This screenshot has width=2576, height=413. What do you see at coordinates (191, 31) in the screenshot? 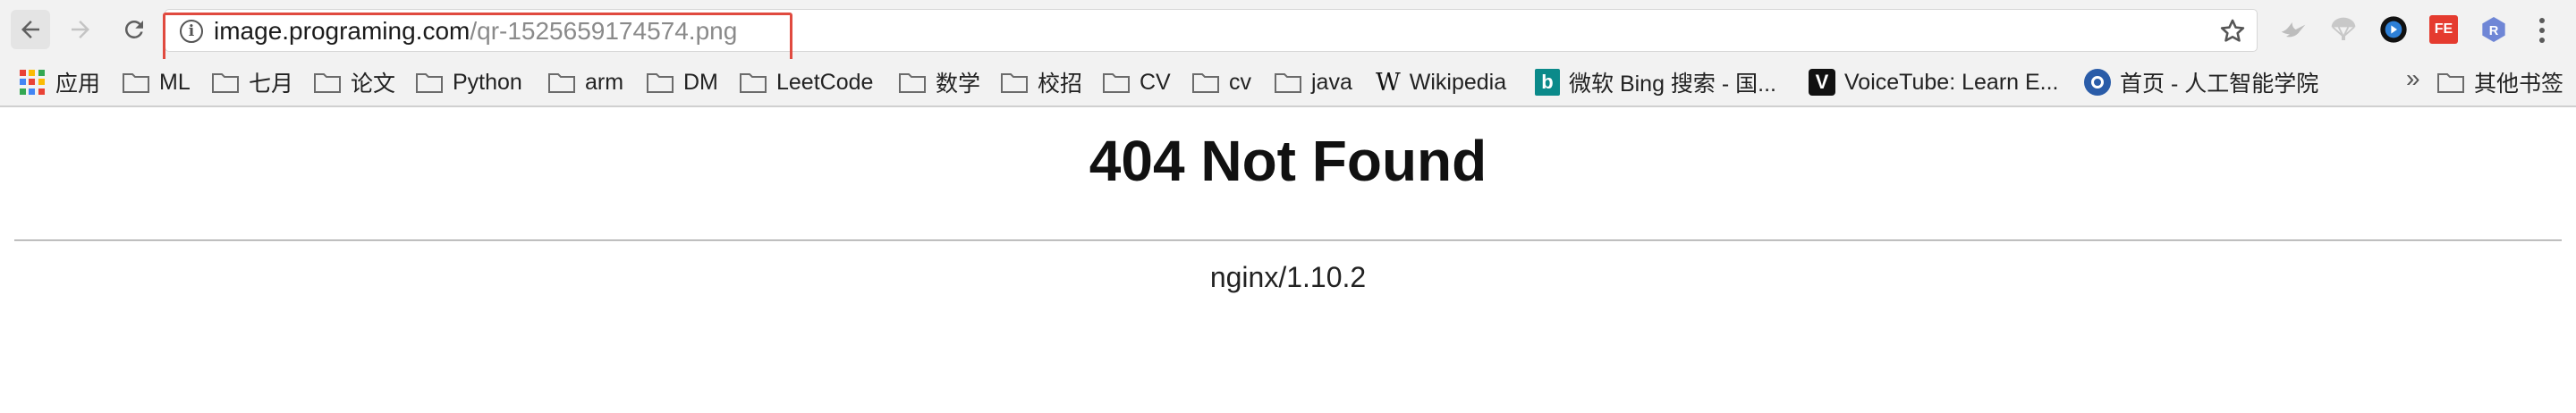
I see `info-icon: i` at bounding box center [191, 31].